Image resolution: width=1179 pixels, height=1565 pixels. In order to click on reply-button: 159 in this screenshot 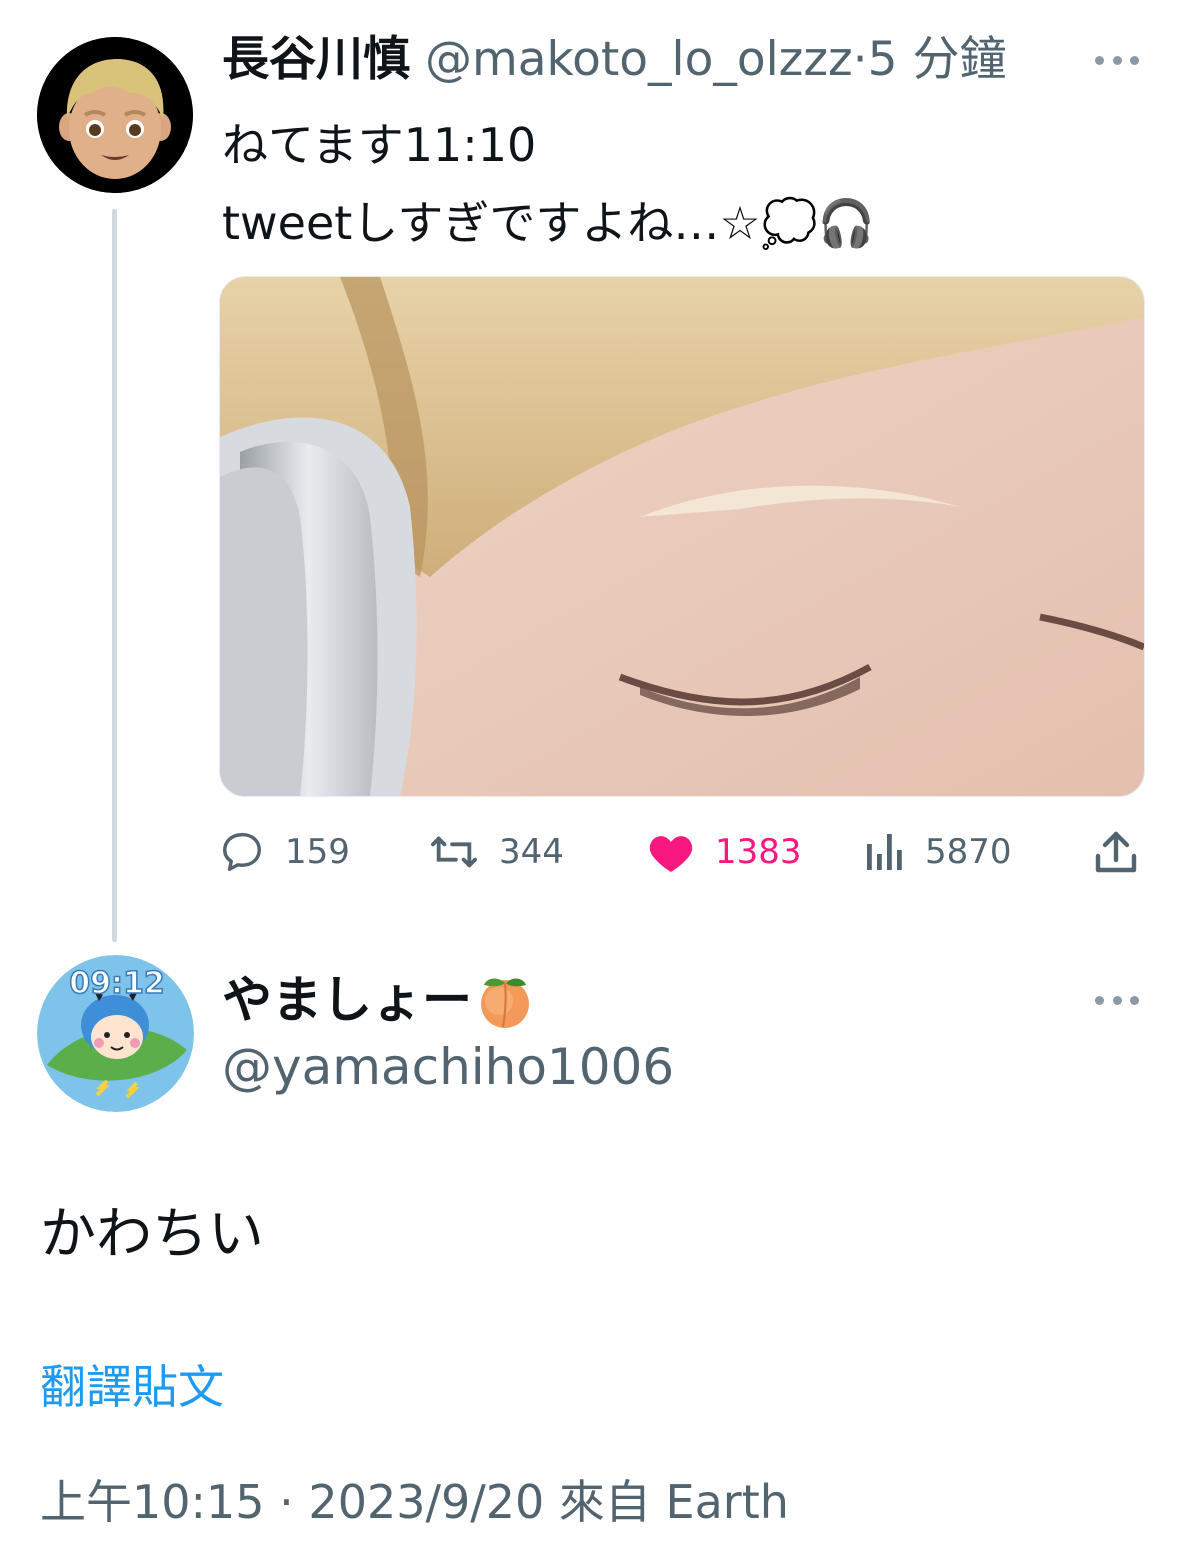, I will do `click(284, 852)`.